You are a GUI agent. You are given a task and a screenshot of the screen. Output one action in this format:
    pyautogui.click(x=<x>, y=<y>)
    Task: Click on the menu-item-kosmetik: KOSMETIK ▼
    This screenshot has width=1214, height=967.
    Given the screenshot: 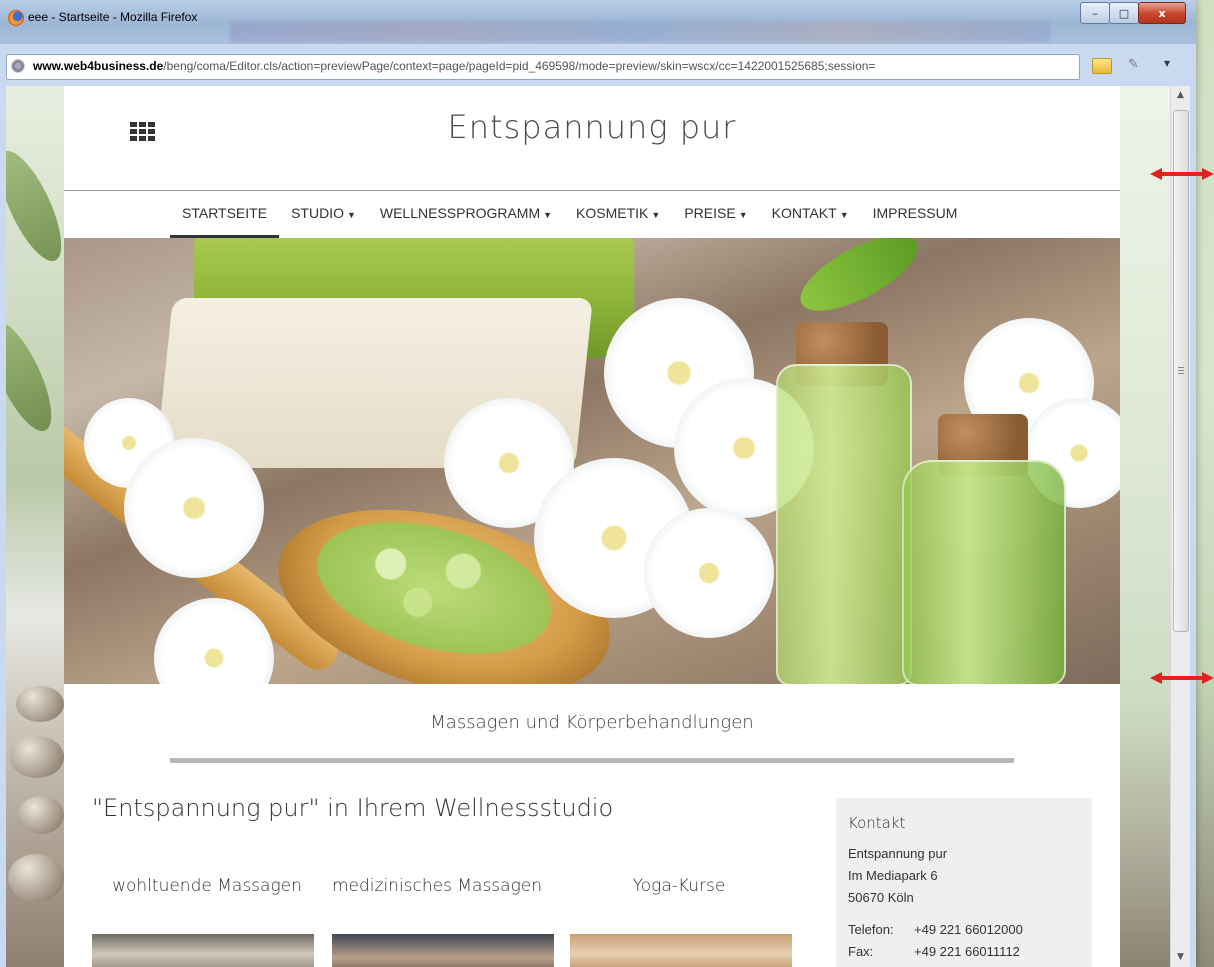 What is the action you would take?
    pyautogui.click(x=618, y=214)
    